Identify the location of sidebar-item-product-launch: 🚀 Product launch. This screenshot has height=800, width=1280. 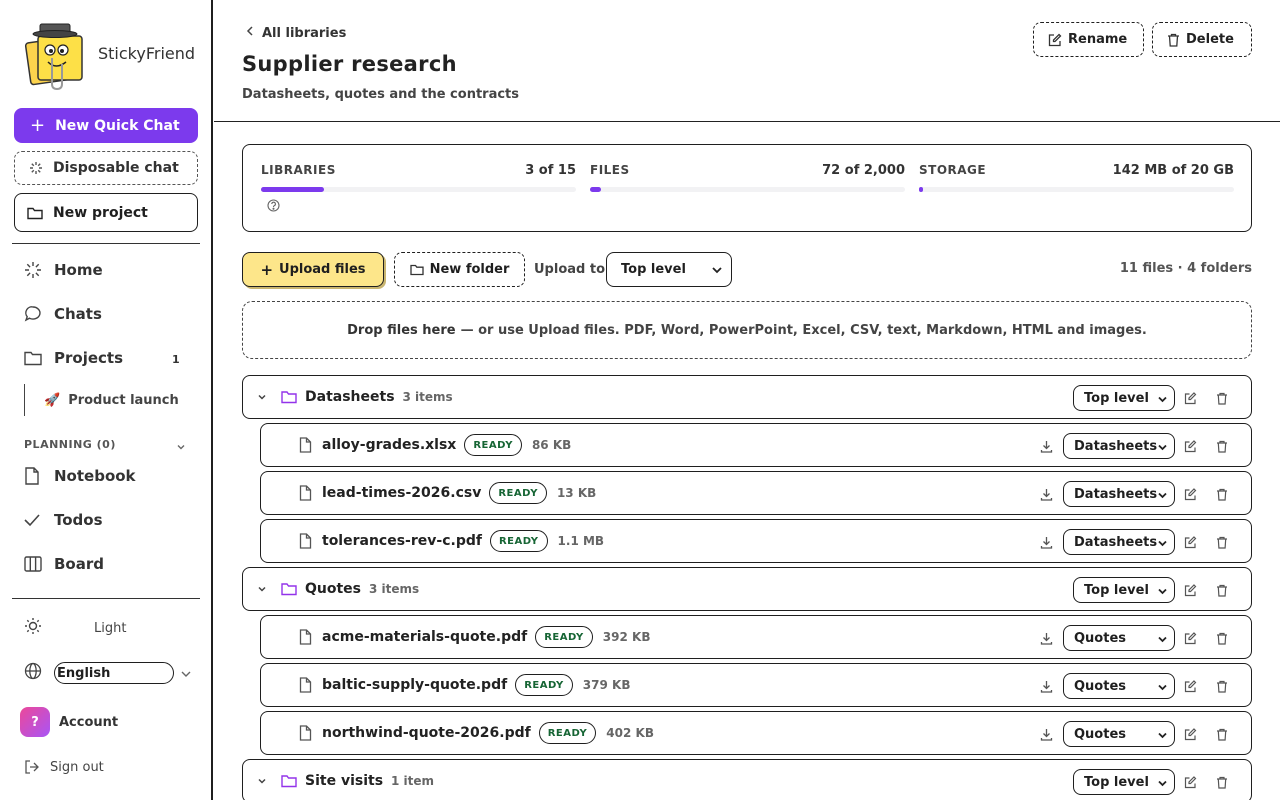
(101, 400).